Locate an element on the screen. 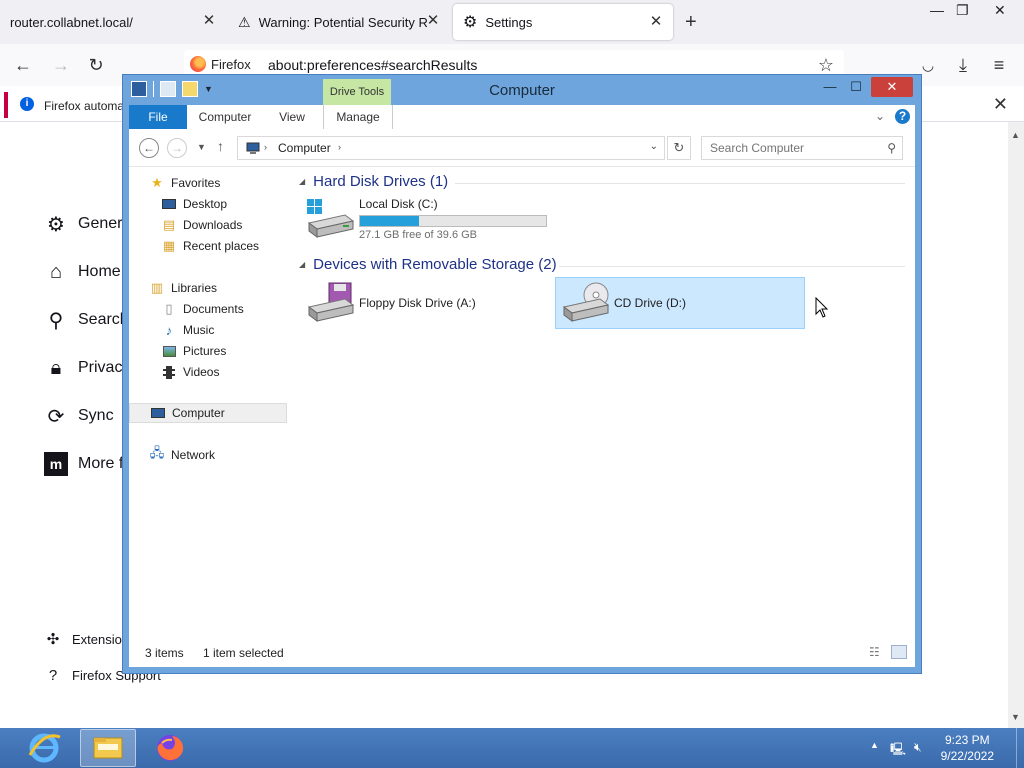 The image size is (1024, 768). group-header-removable: ◢ Devices with Removable Storage (2) is located at coordinates (428, 264).